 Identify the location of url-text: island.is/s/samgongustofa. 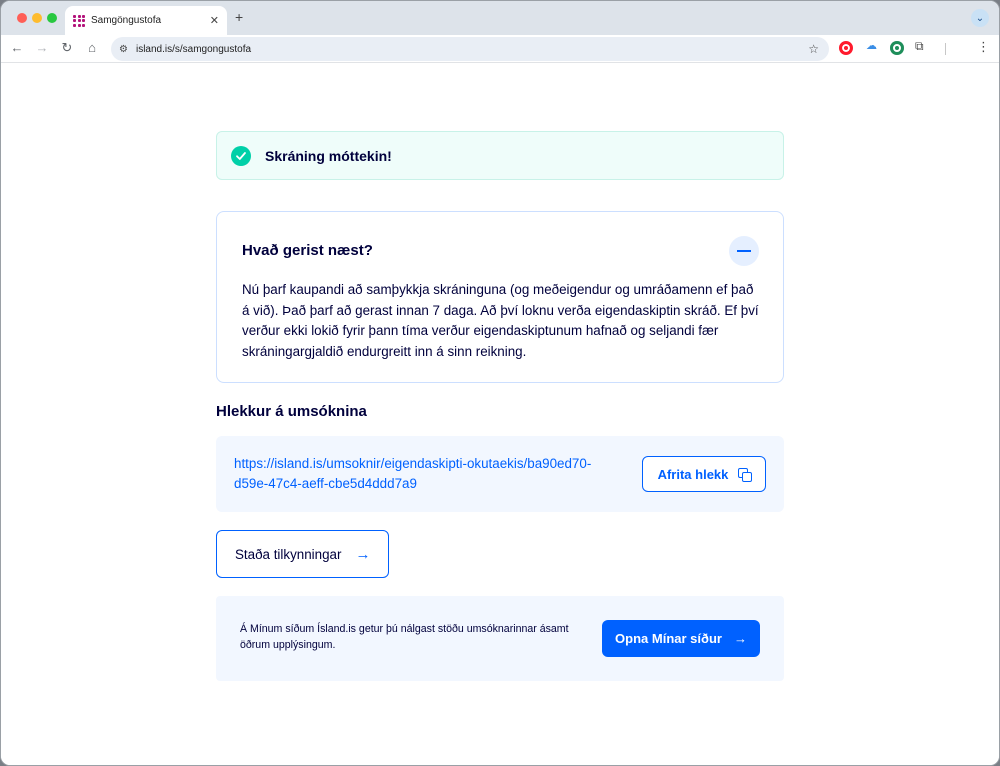
(472, 49).